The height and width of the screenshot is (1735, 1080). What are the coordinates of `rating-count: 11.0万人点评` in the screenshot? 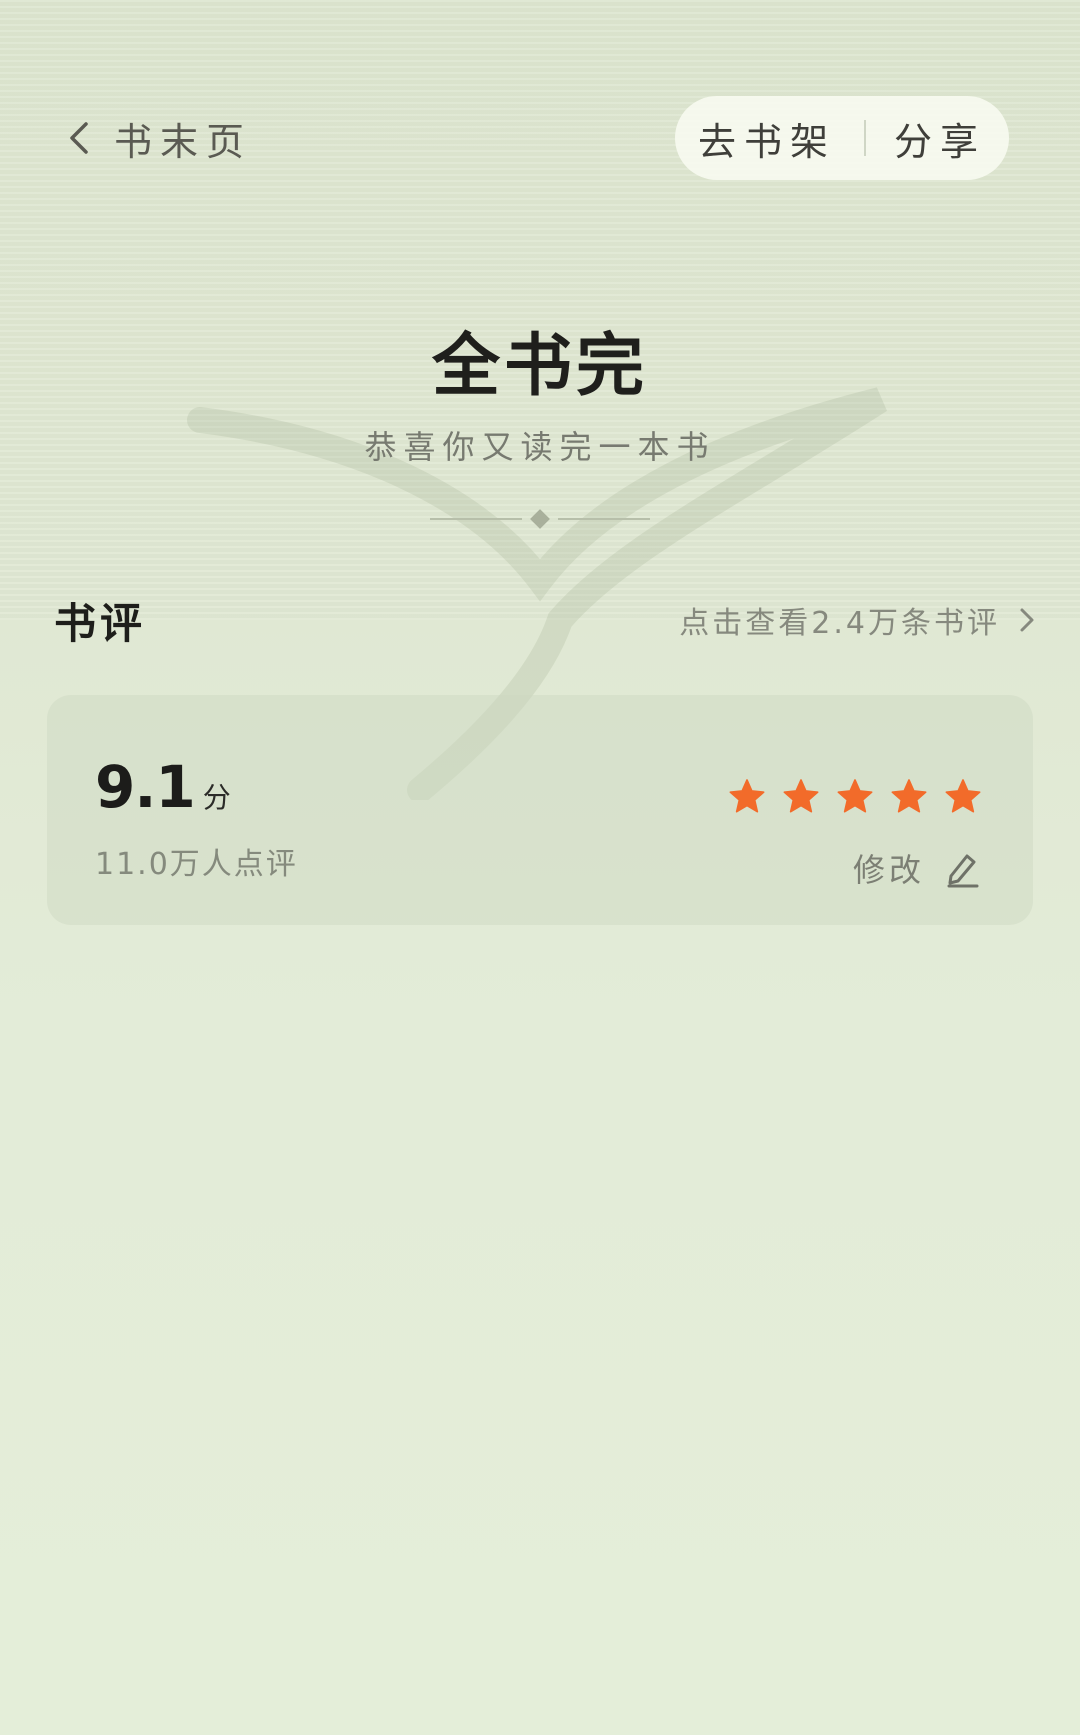 It's located at (196, 864).